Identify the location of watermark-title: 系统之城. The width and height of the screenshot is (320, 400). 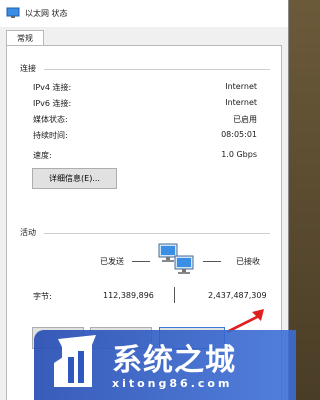
(174, 360).